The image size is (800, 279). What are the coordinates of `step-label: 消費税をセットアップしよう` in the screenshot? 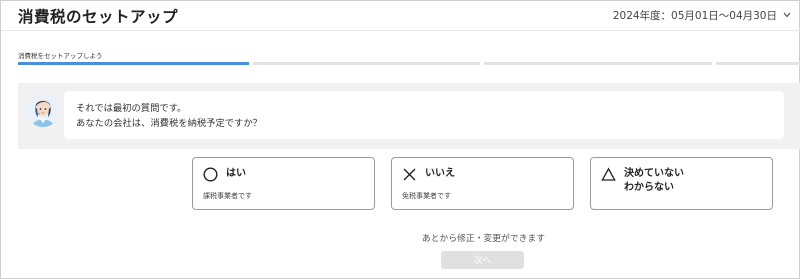 It's located at (60, 56).